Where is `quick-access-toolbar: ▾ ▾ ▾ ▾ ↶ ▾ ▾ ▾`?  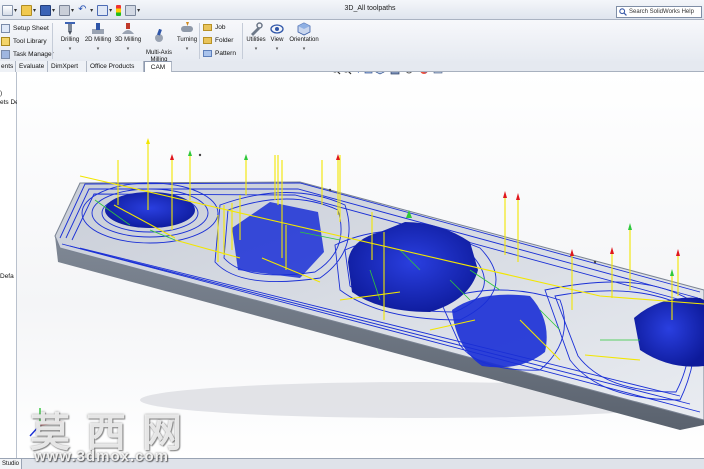
quick-access-toolbar: ▾ ▾ ▾ ▾ ↶ ▾ ▾ ▾ is located at coordinates (73, 10).